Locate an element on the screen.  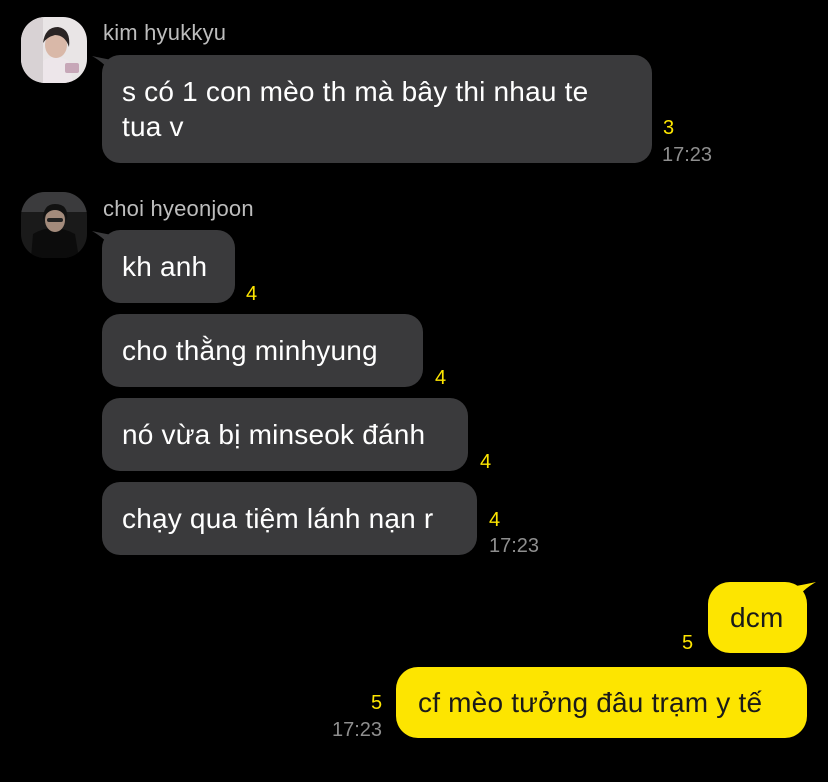
message-text: cho thằng minhyung is located at coordinates (250, 350).